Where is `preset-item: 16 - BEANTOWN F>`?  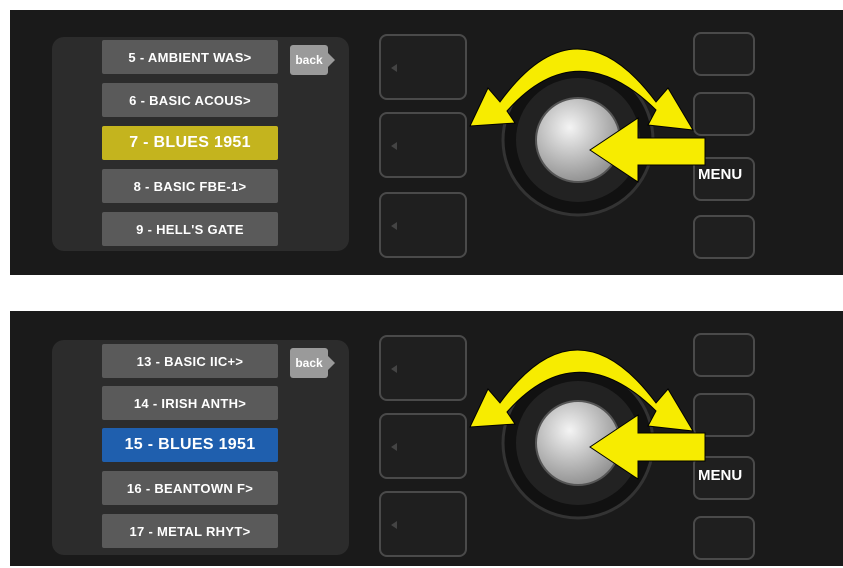
preset-item: 16 - BEANTOWN F> is located at coordinates (190, 488).